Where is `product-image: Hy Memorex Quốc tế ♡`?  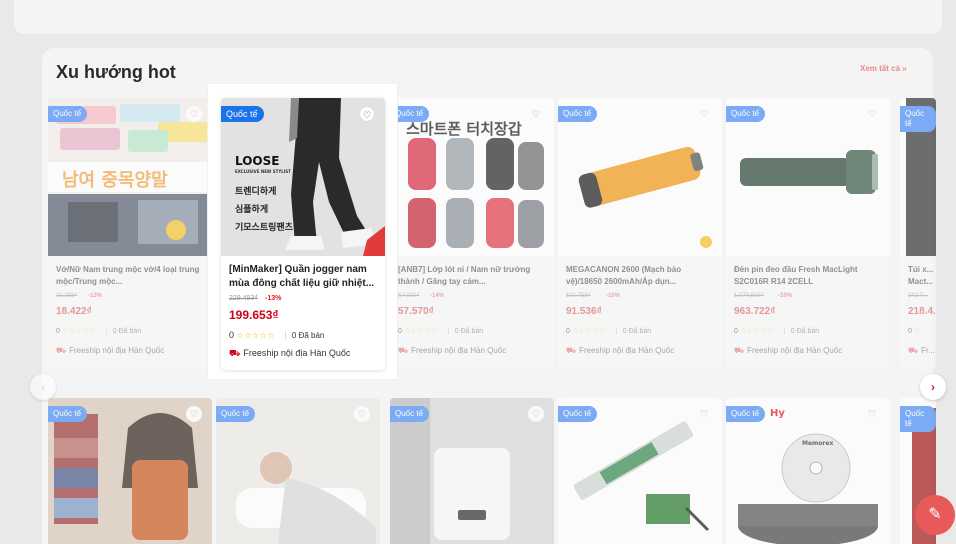 product-image: Hy Memorex Quốc tế ♡ is located at coordinates (808, 471).